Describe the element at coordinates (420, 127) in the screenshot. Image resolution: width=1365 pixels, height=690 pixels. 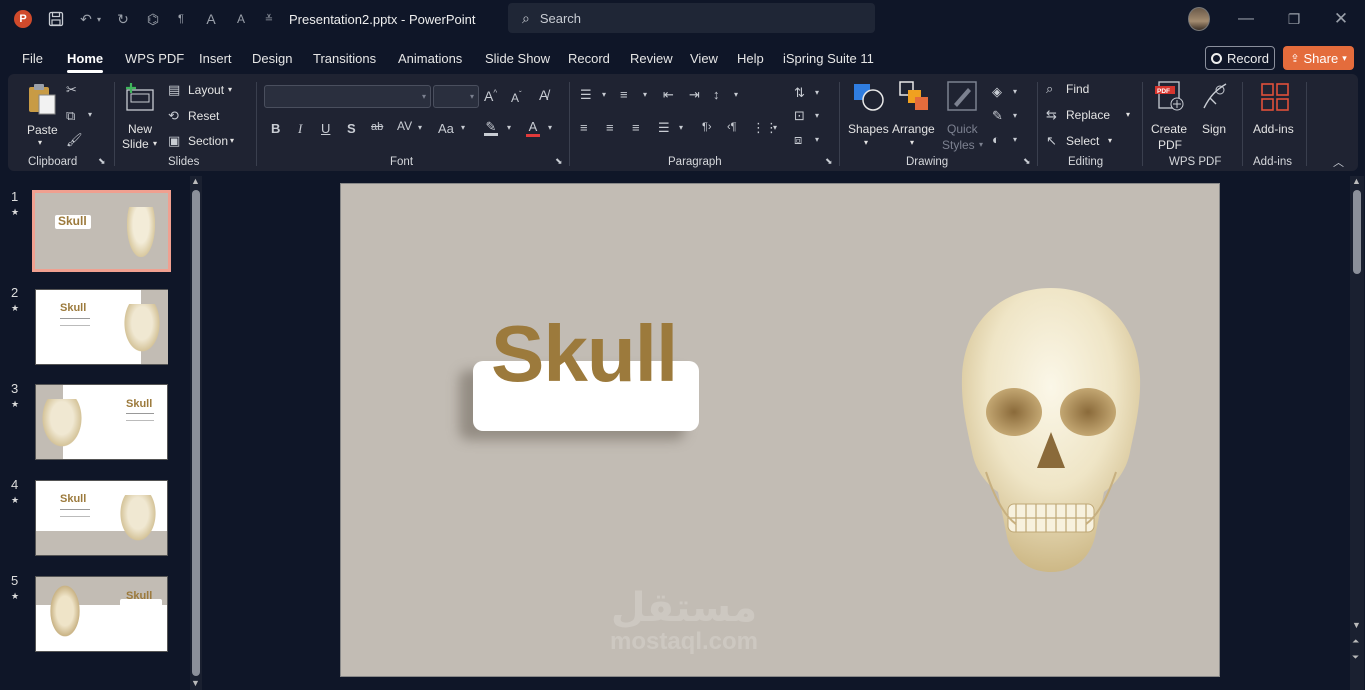
I see `character-spacing-dropdown-icon: ▾` at that location.